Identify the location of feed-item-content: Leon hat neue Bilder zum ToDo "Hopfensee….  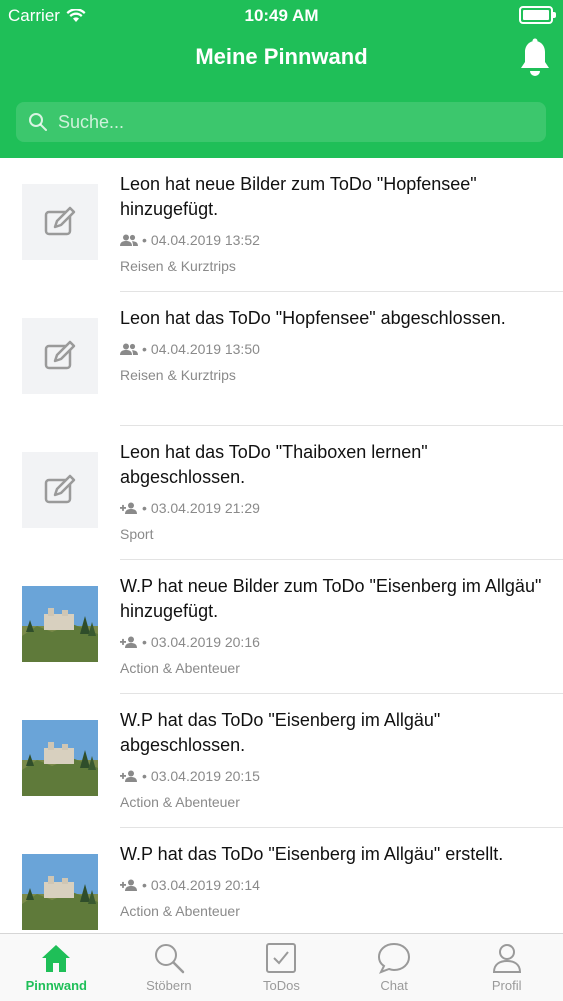
(335, 223).